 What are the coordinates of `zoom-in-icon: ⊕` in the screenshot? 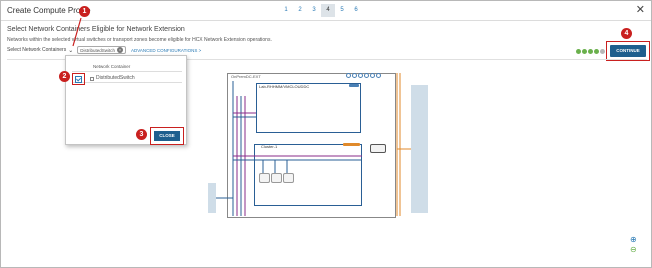 It's located at (633, 239).